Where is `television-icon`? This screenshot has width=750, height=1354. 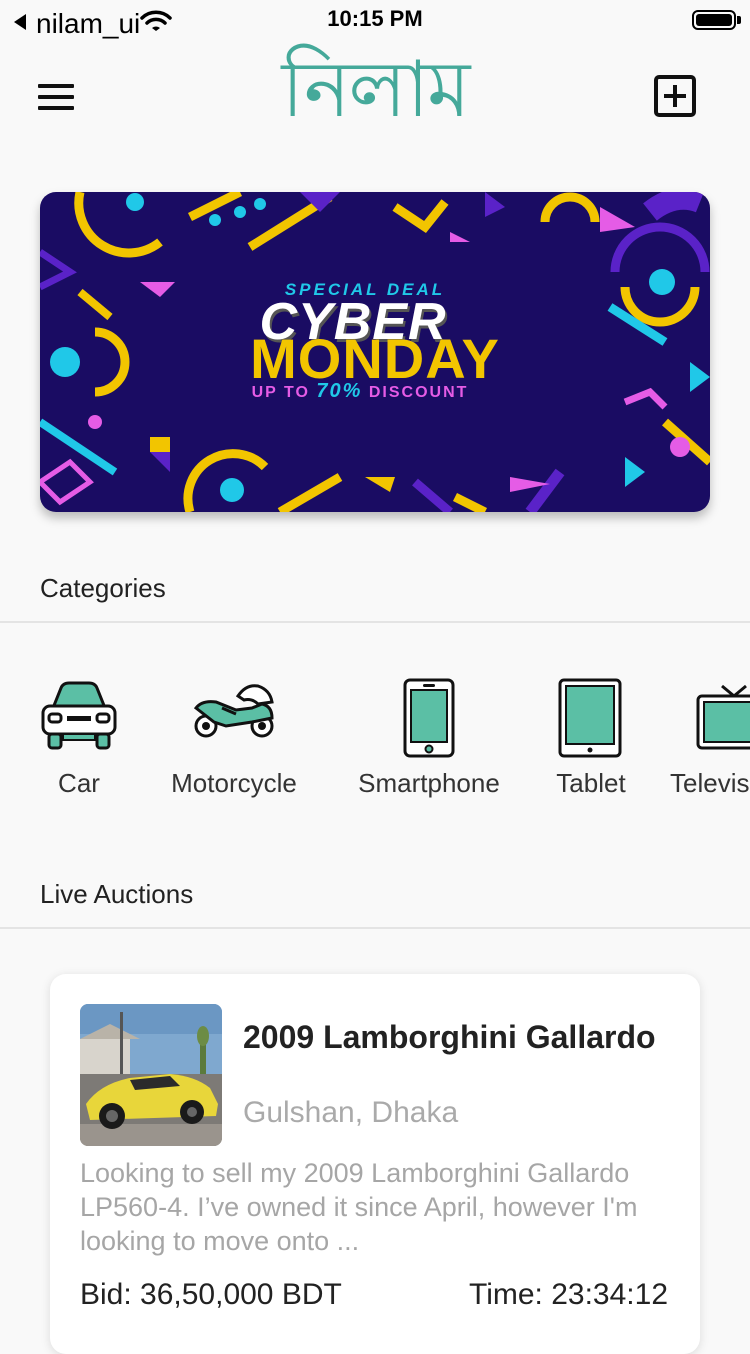 television-icon is located at coordinates (723, 717).